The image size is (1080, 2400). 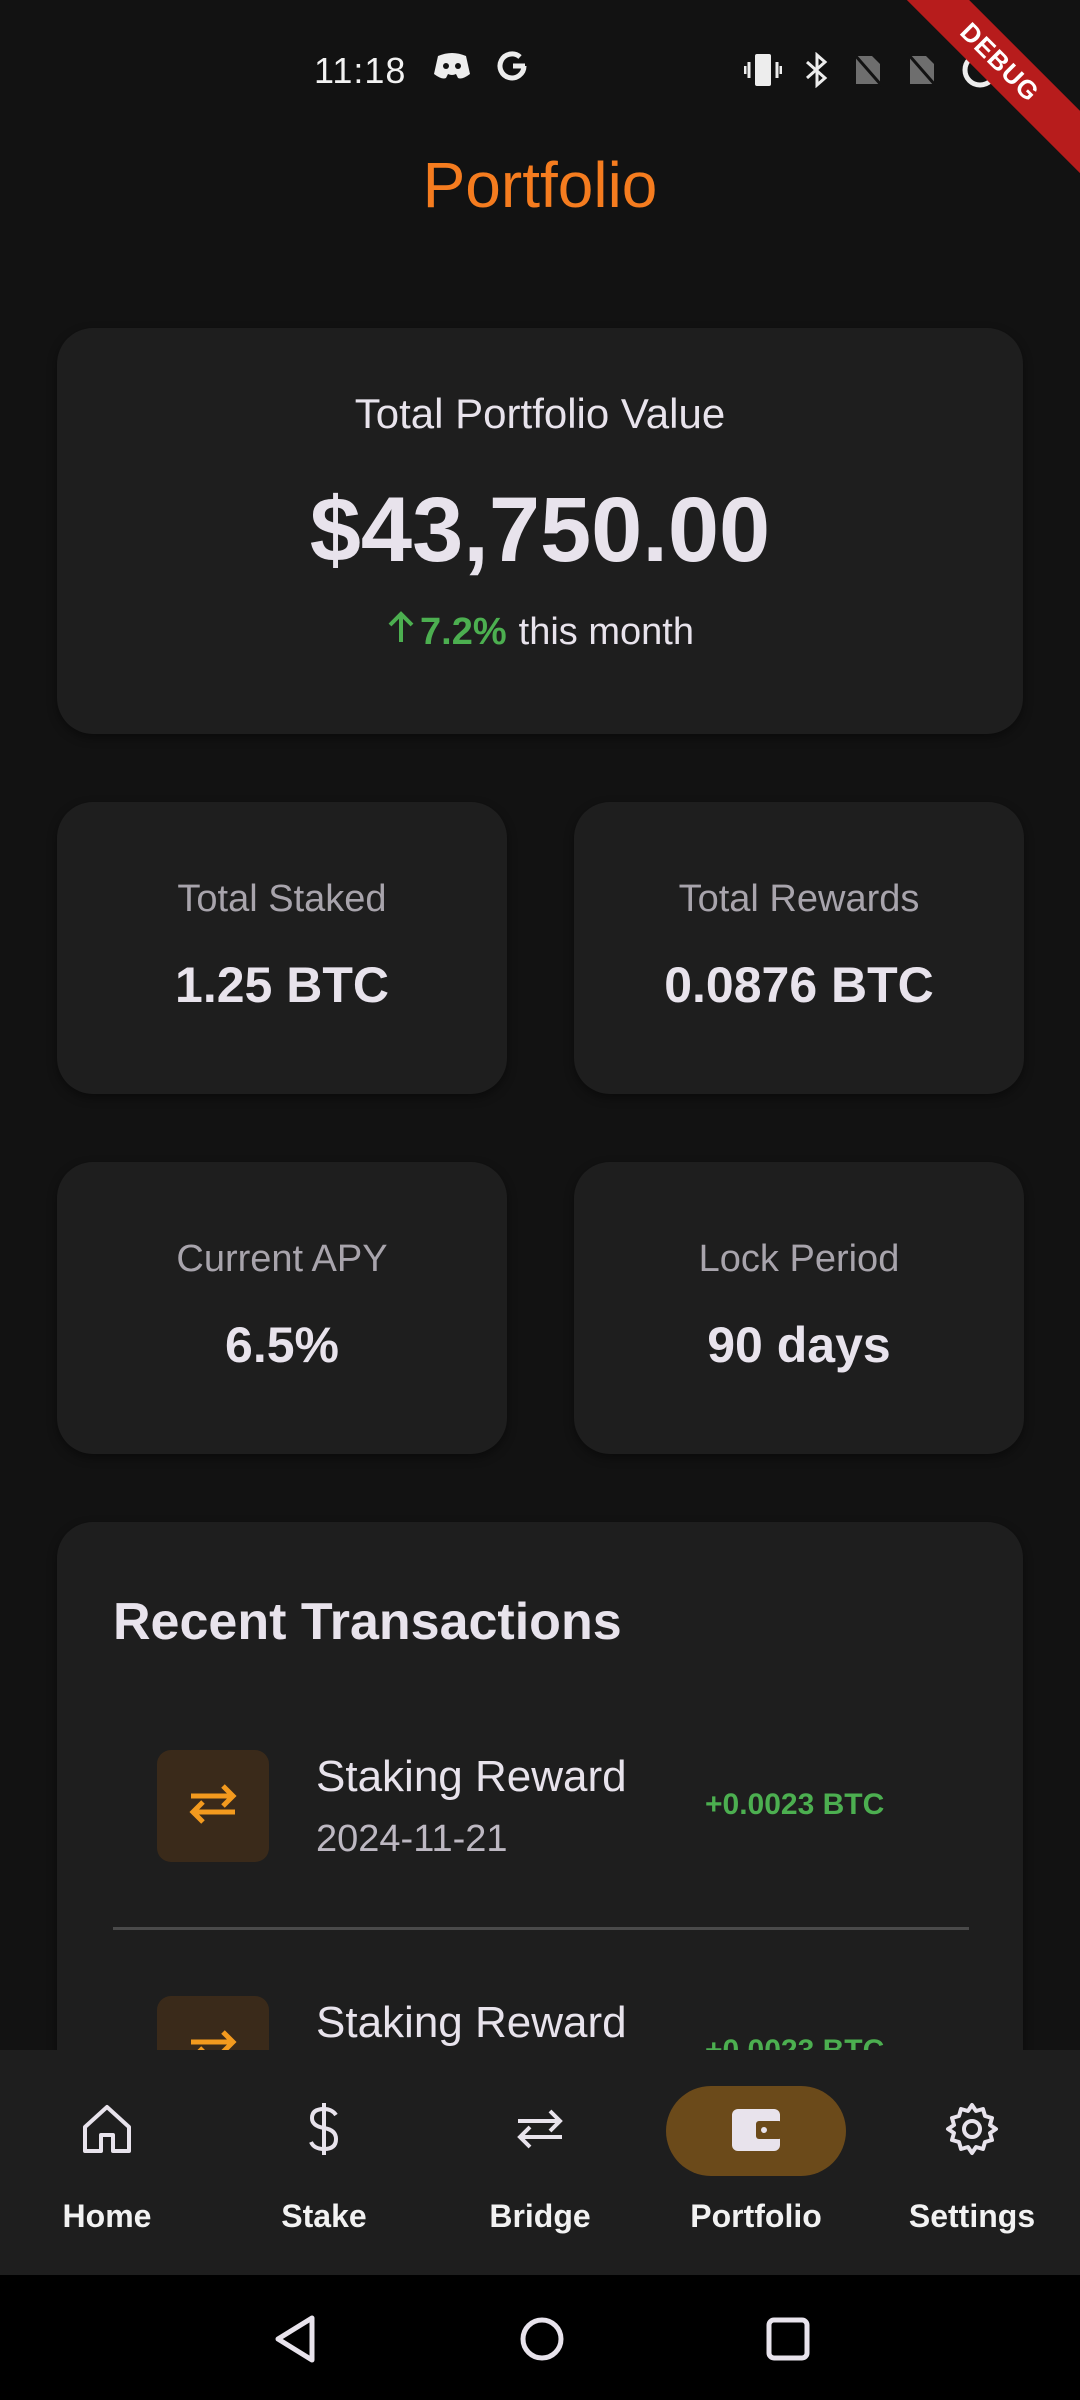 What do you see at coordinates (282, 948) in the screenshot?
I see `total-staked-card: Total Staked 1.25 BTC` at bounding box center [282, 948].